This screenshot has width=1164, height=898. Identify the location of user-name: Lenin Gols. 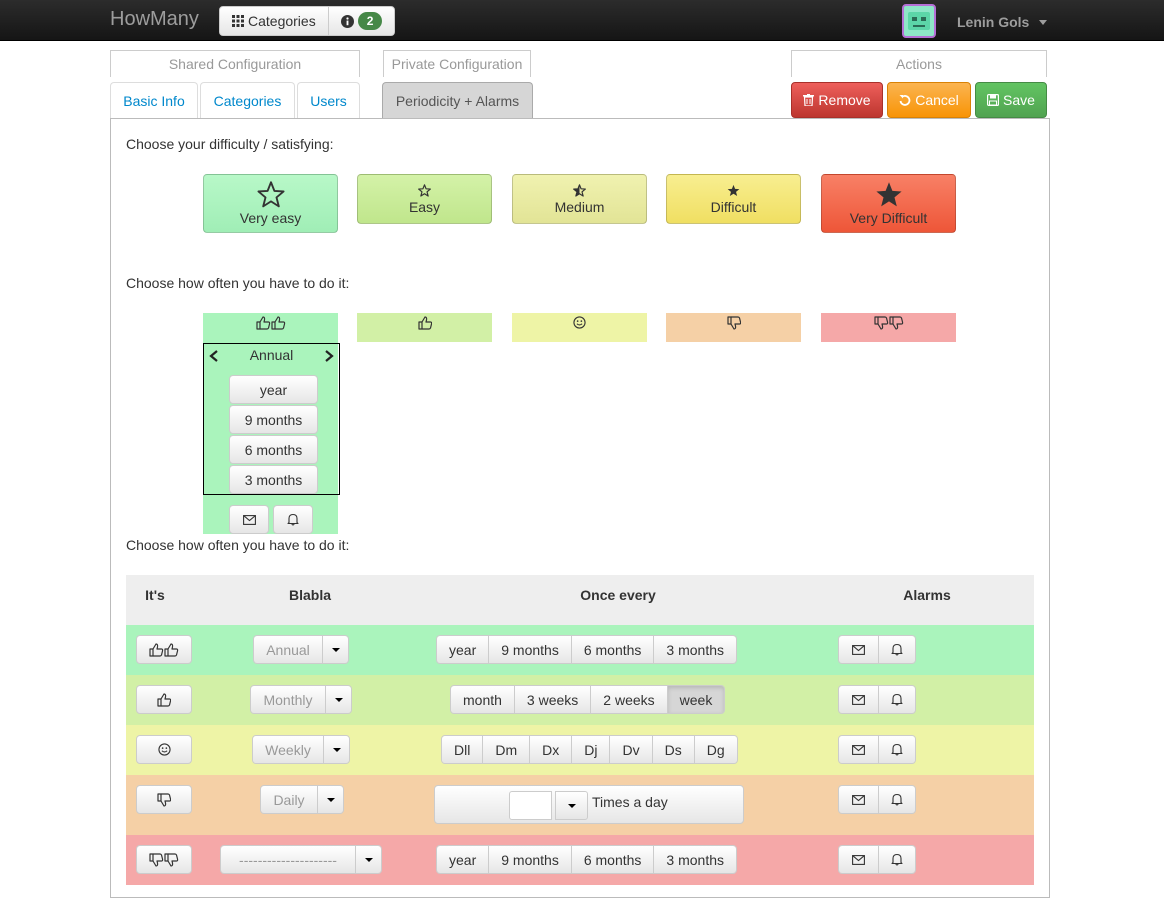
(993, 22).